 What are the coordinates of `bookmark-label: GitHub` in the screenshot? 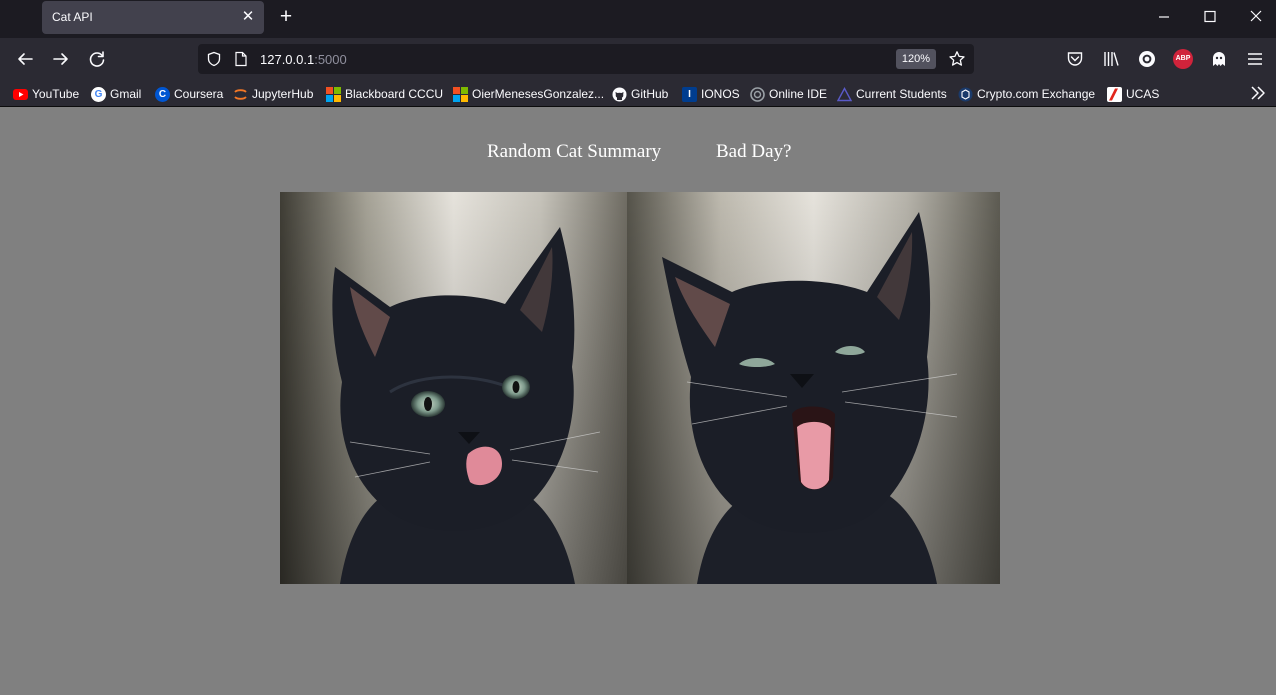 It's located at (650, 94).